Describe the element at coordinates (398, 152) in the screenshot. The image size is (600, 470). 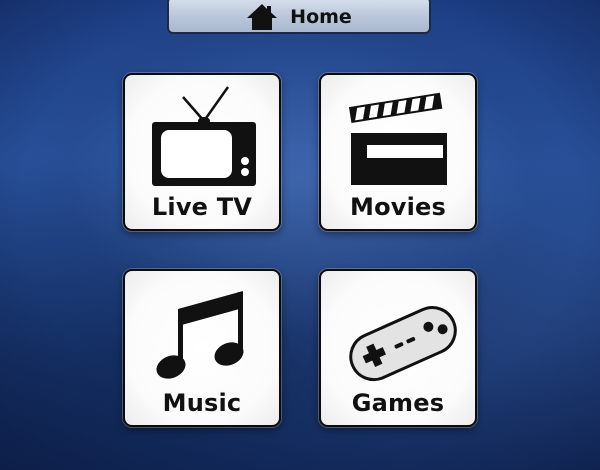
I see `movies-tile: Movies` at that location.